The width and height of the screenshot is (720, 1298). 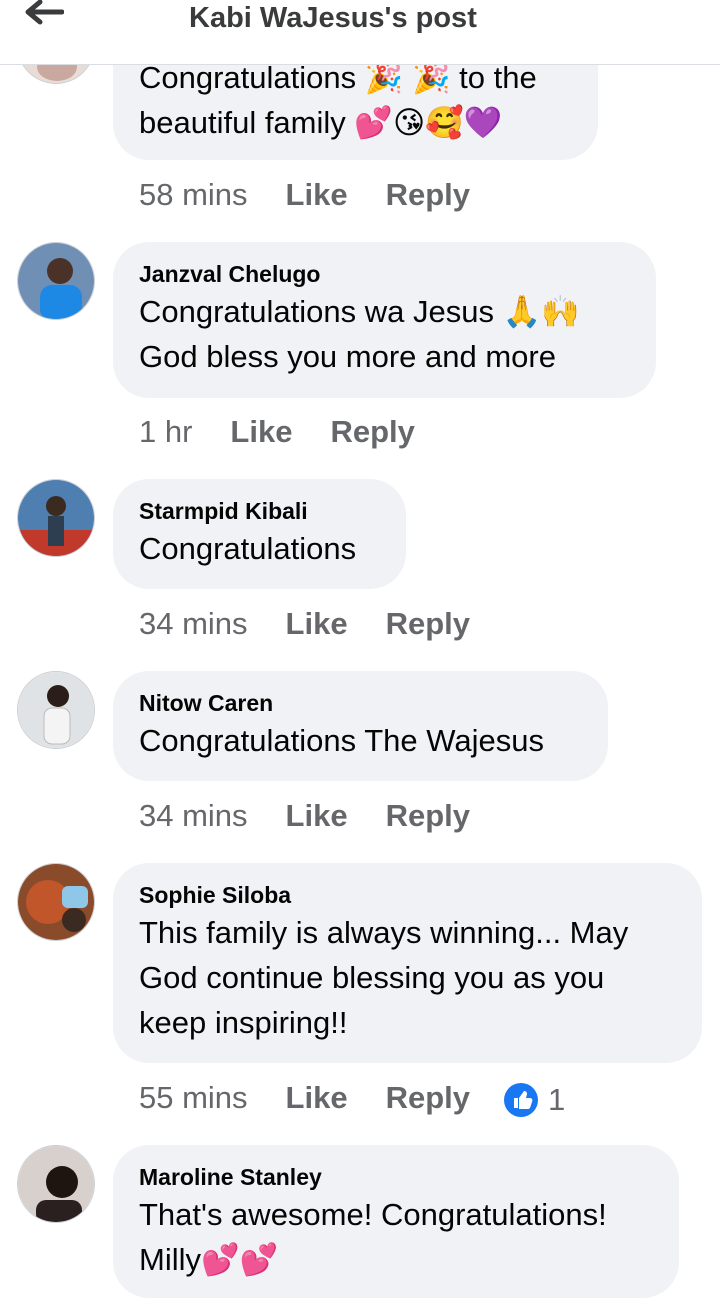 What do you see at coordinates (333, 18) in the screenshot?
I see `page-title: Kabi WaJesus's post` at bounding box center [333, 18].